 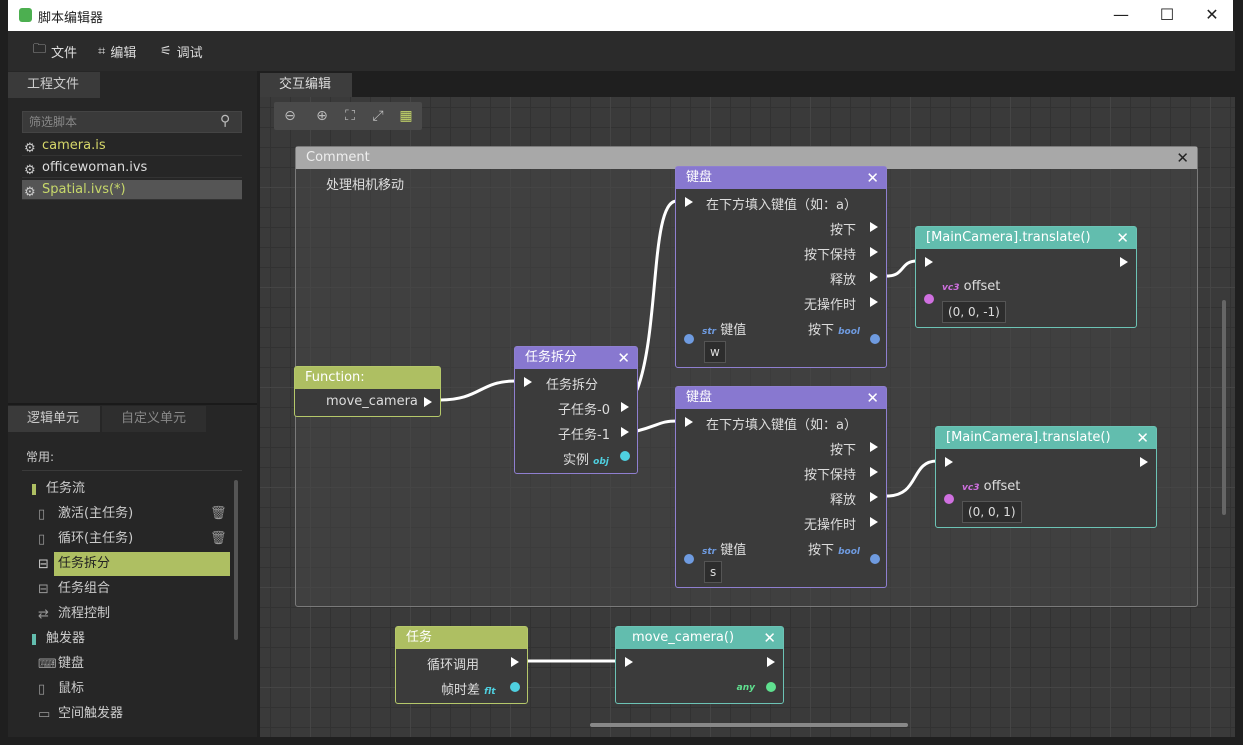 I want to click on port-label: 循环调用, so click(x=453, y=665).